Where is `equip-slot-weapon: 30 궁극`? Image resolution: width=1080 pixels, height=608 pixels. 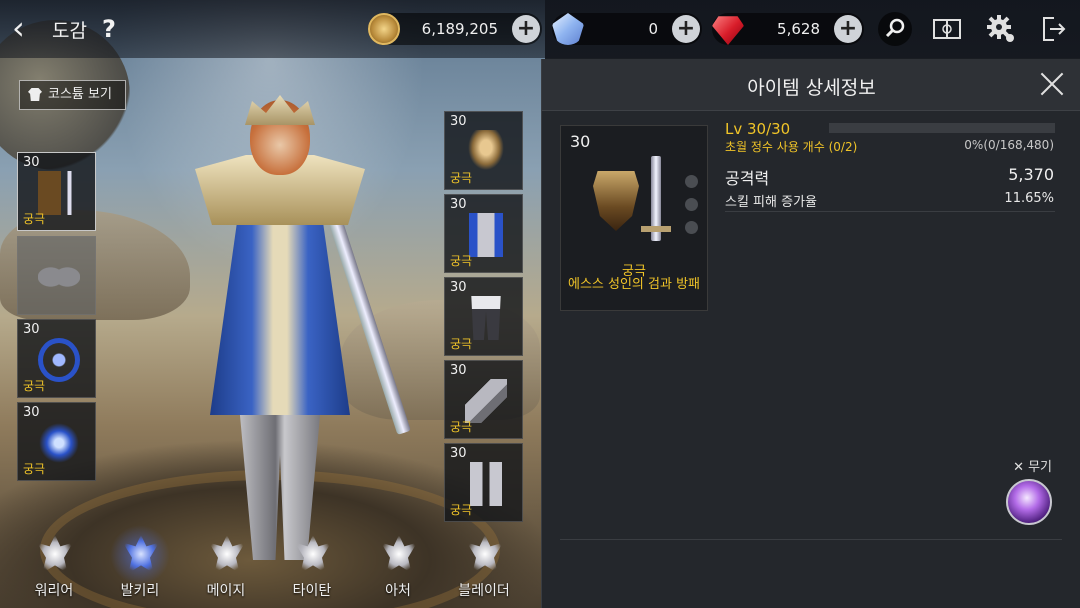
equip-slot-weapon: 30 궁극 is located at coordinates (56, 191).